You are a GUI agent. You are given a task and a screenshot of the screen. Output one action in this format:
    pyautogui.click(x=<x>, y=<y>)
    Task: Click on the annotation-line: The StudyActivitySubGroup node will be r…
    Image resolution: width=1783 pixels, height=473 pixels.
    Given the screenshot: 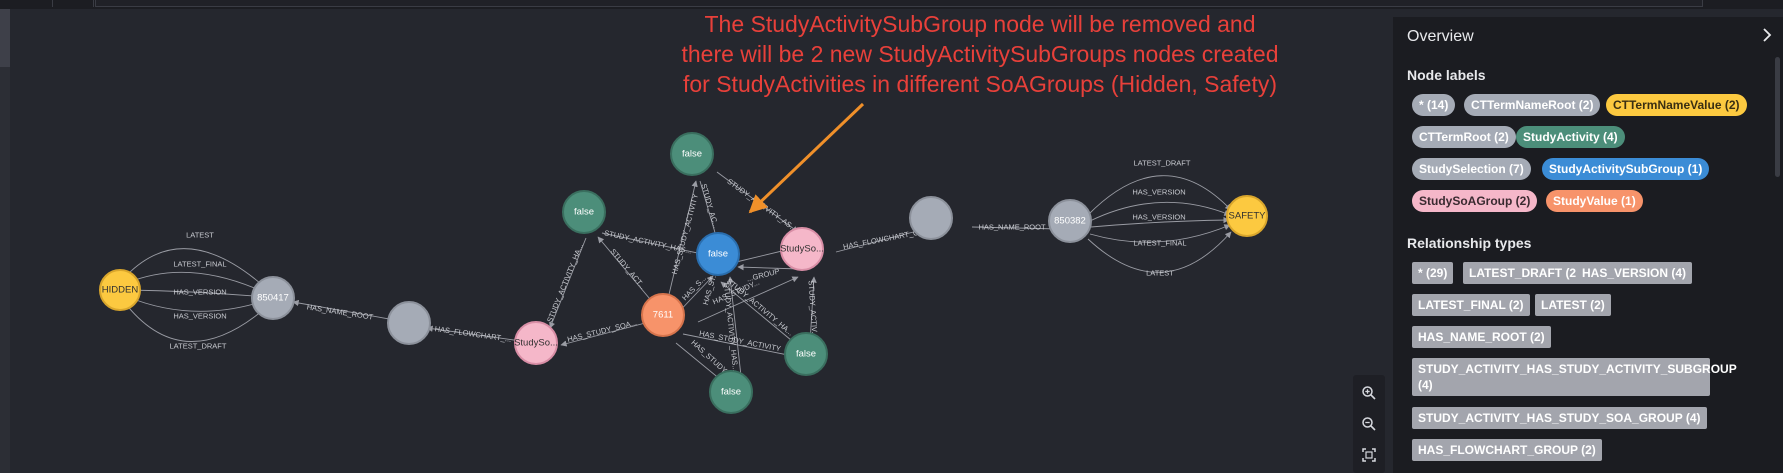 What is the action you would take?
    pyautogui.click(x=980, y=24)
    